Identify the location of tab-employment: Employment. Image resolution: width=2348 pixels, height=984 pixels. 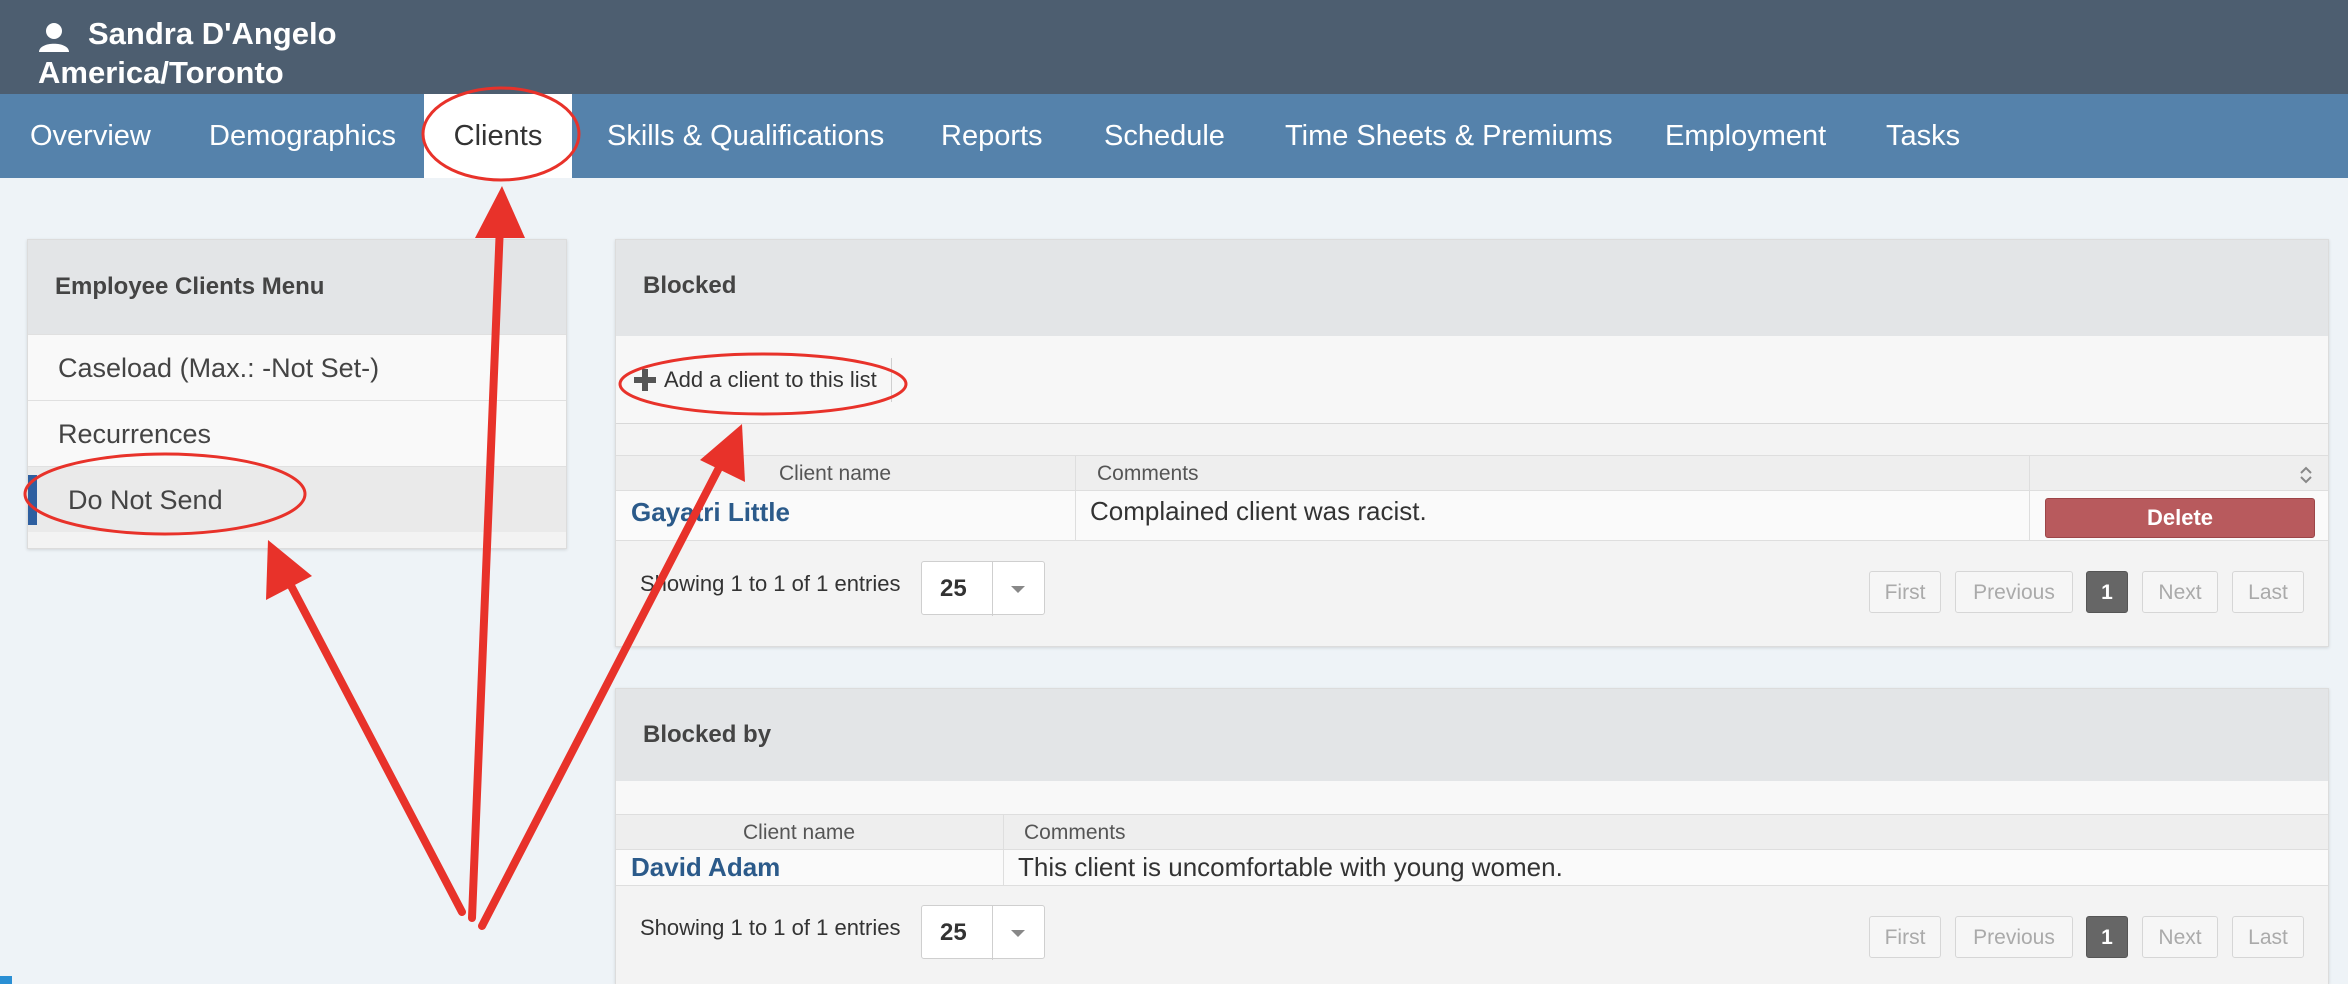
(1745, 136).